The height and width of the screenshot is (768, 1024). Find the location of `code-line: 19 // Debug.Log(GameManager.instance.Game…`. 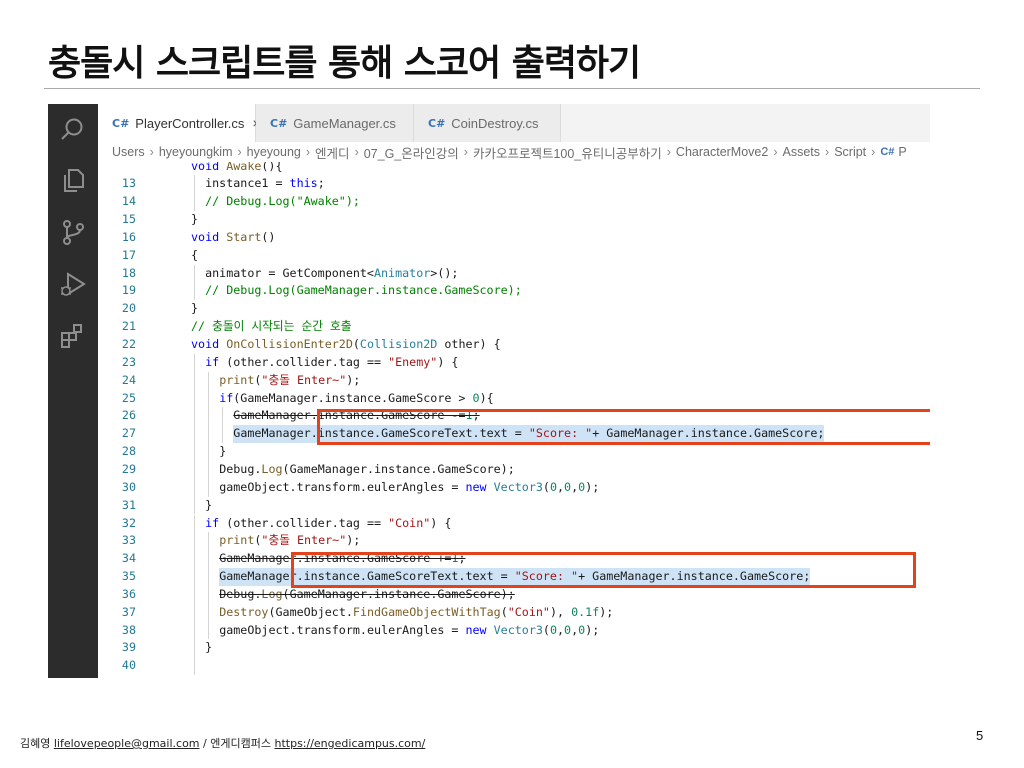

code-line: 19 // Debug.Log(GameManager.instance.Game… is located at coordinates (514, 291).